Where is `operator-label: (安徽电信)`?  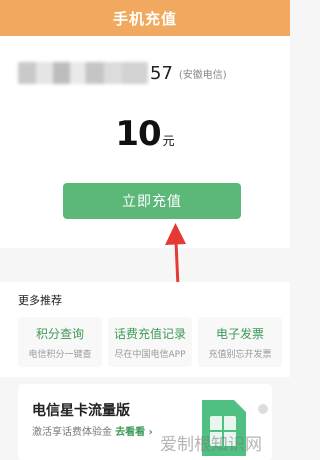
operator-label: (安徽电信) is located at coordinates (202, 75).